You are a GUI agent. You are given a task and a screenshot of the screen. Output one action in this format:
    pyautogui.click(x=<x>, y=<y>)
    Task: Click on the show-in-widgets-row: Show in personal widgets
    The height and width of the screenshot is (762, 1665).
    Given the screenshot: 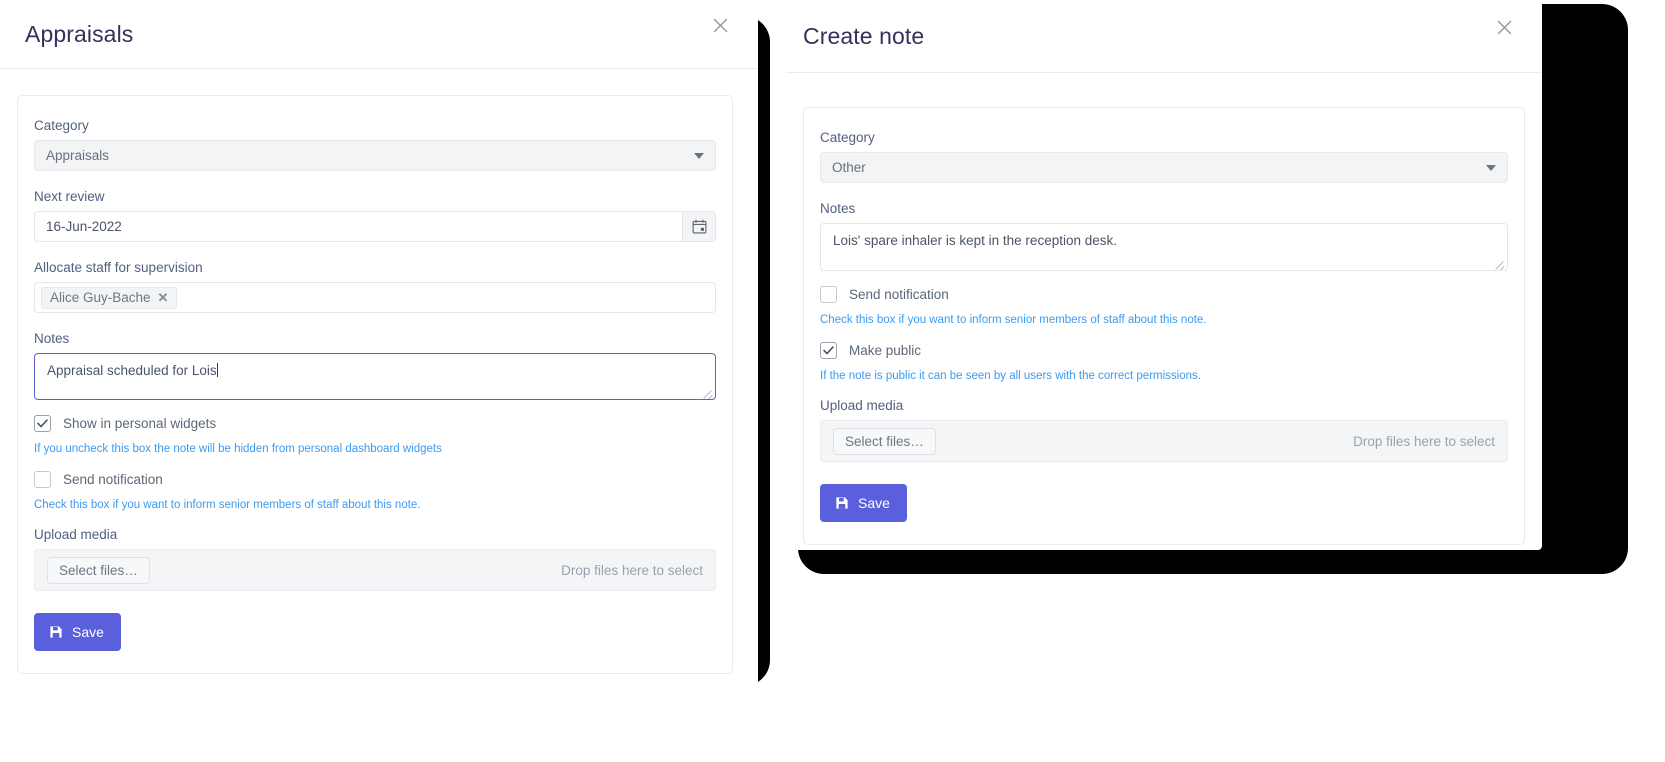 What is the action you would take?
    pyautogui.click(x=375, y=423)
    